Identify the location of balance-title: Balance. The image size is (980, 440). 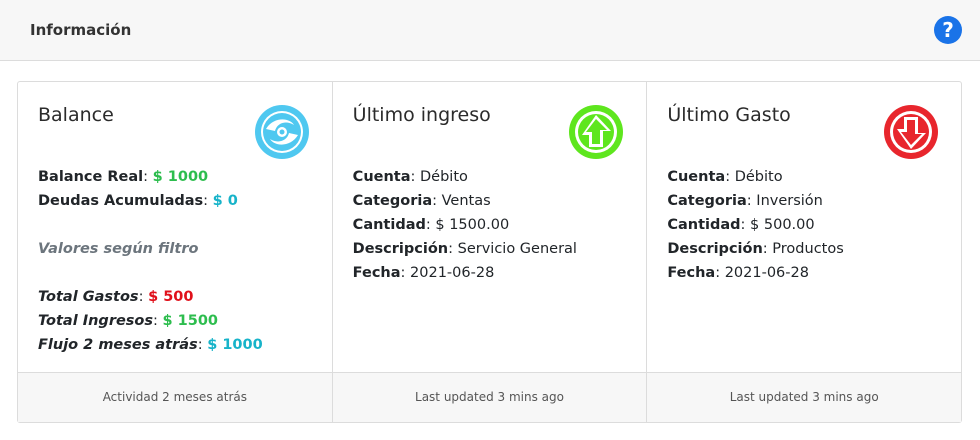
(76, 115).